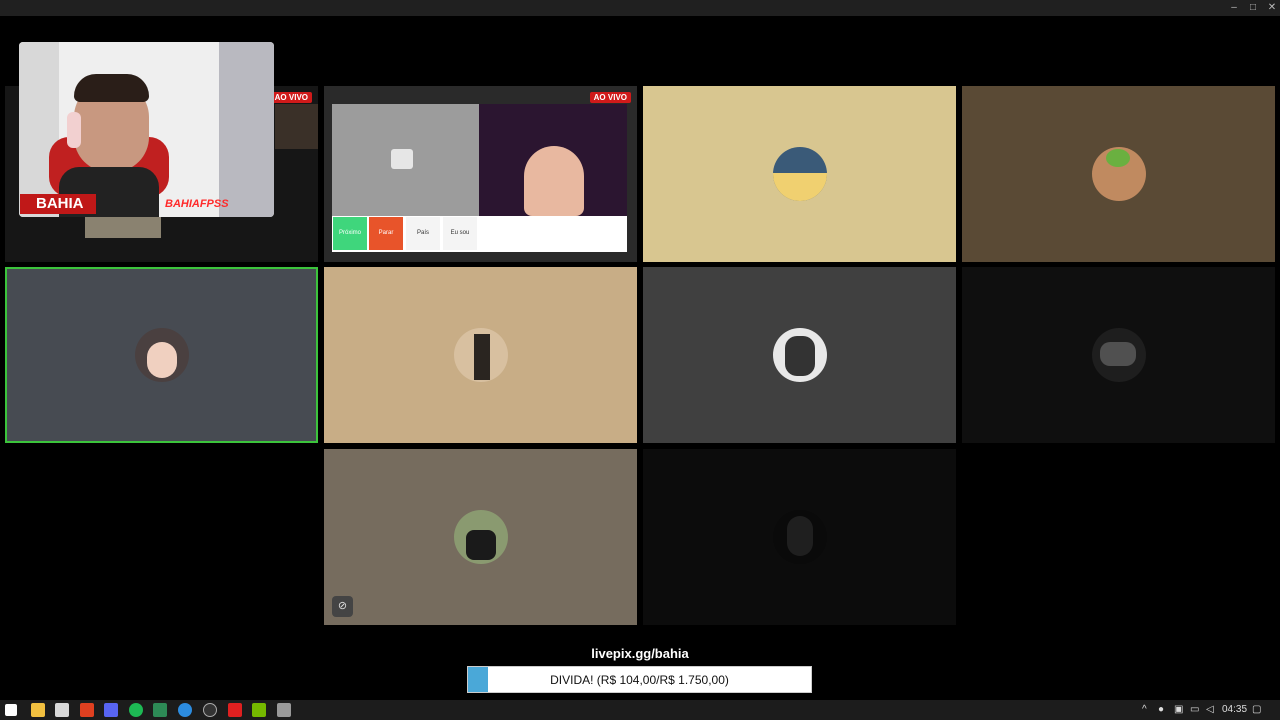 The height and width of the screenshot is (720, 1280). I want to click on donation-url: livepix.gg/bahia, so click(640, 653).